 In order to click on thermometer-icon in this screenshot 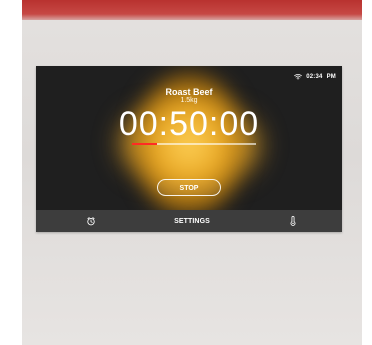, I will do `click(293, 221)`.